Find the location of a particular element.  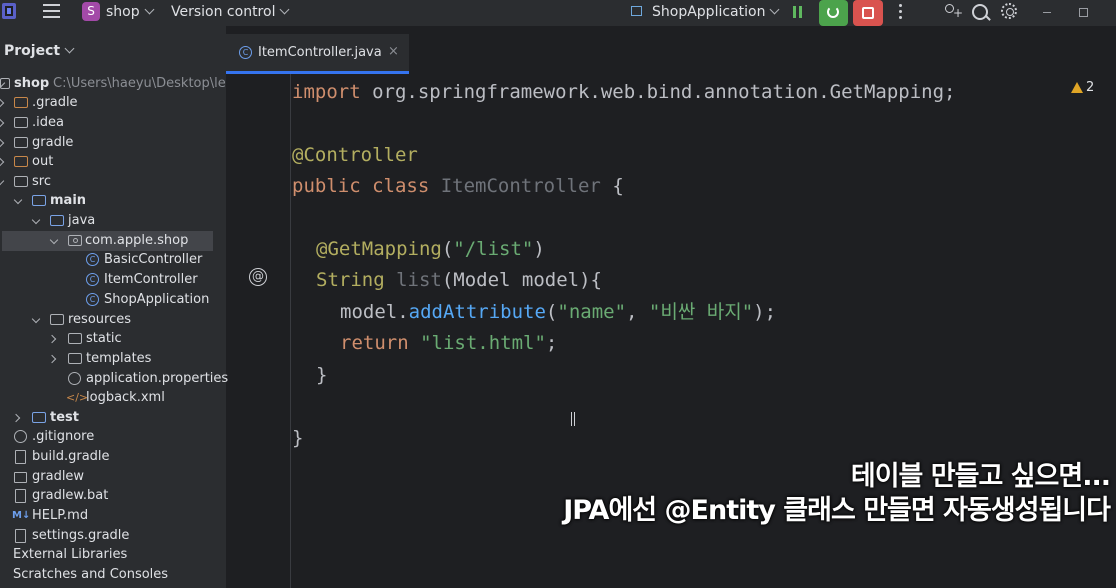

code-line-controller-annotation: @Controller is located at coordinates (355, 155).